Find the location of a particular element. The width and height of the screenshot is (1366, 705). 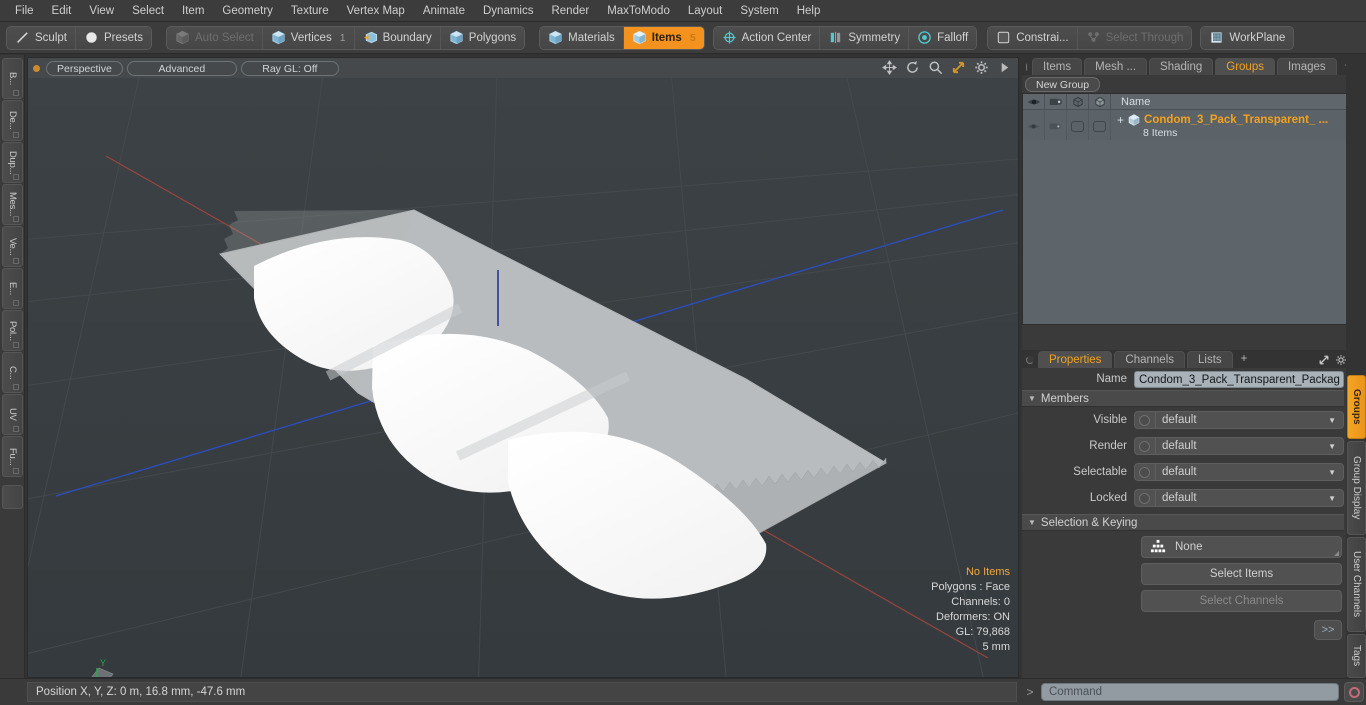

gear-icon is located at coordinates (981, 67).